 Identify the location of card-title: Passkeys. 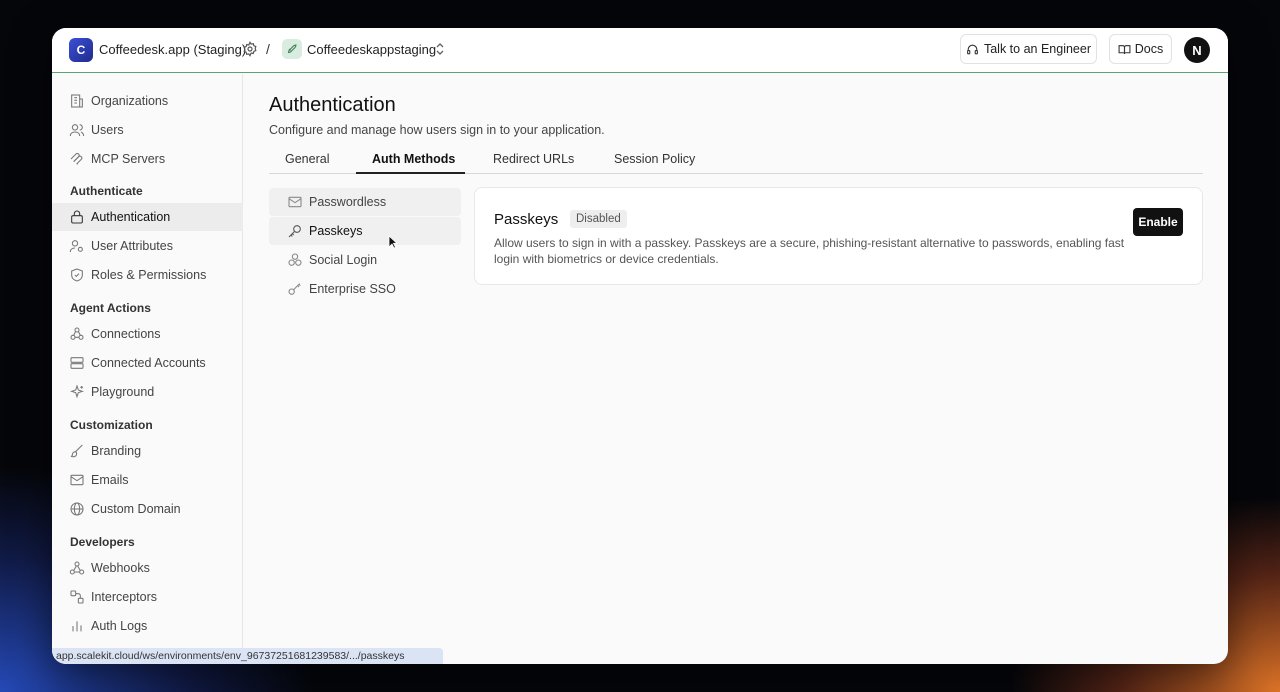
(526, 219).